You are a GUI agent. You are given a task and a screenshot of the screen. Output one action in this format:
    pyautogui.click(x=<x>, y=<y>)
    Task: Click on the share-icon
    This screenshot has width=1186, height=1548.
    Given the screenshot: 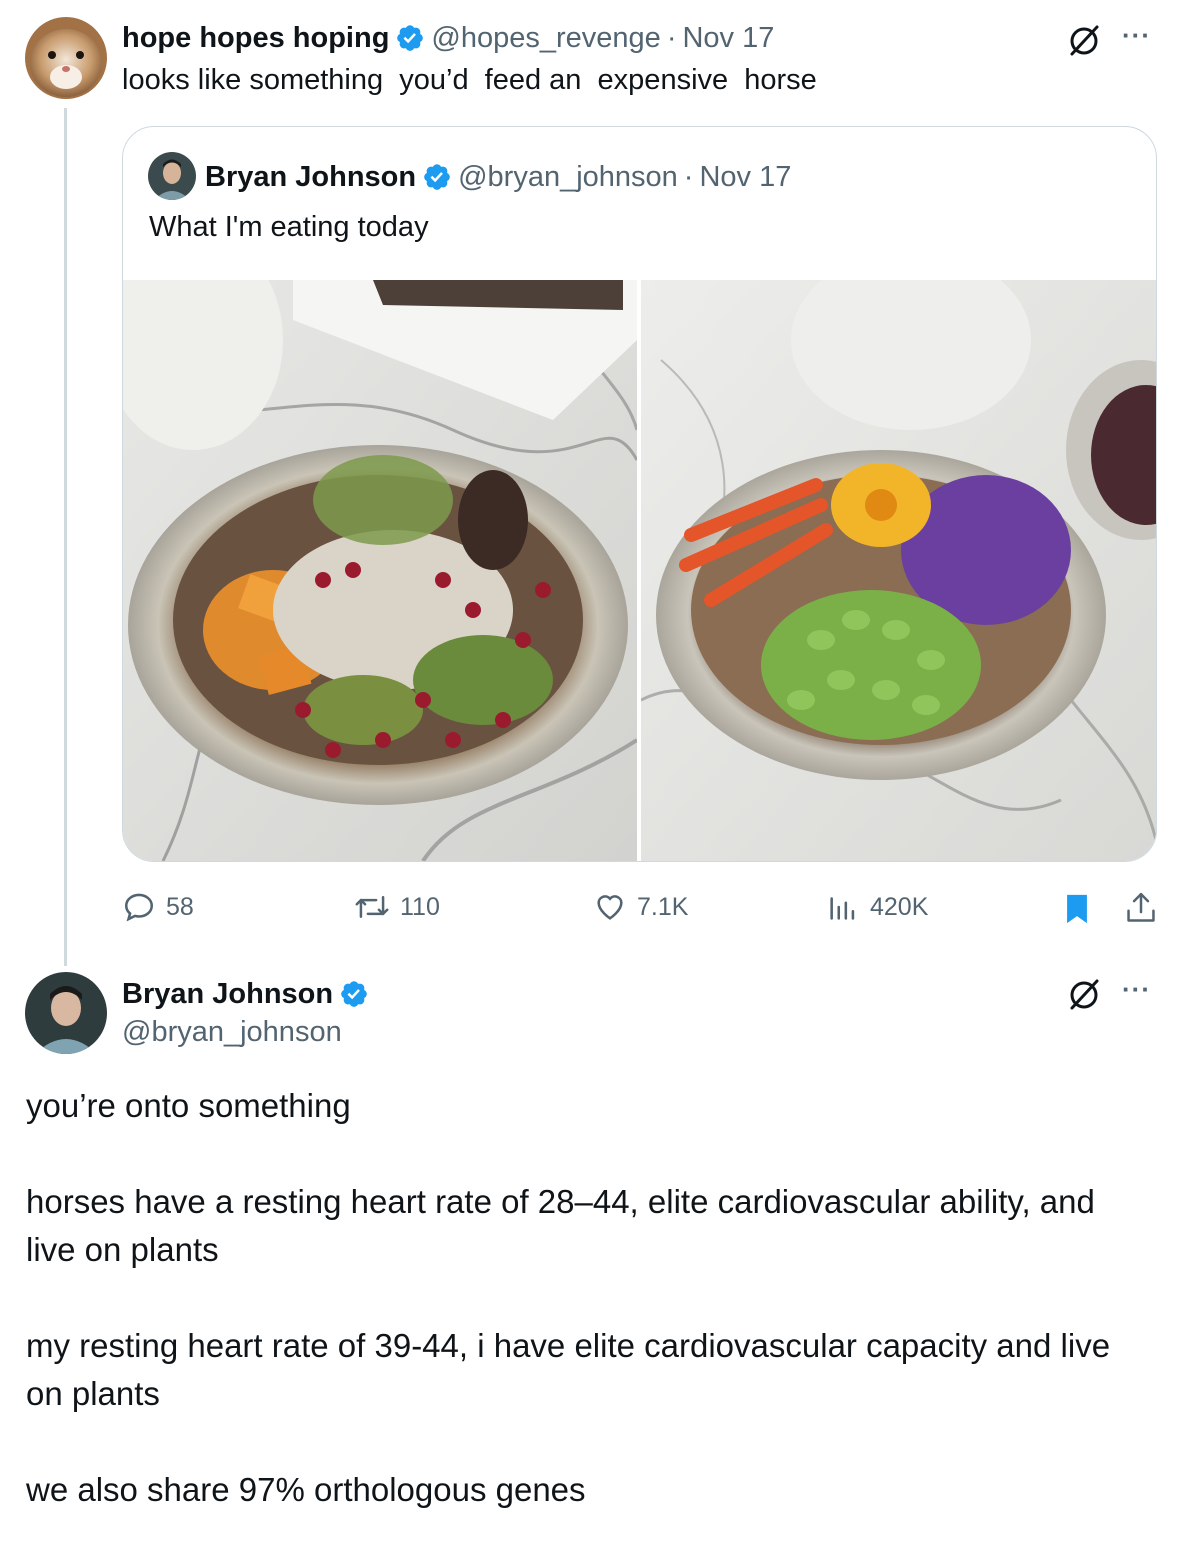 What is the action you would take?
    pyautogui.click(x=1141, y=907)
    